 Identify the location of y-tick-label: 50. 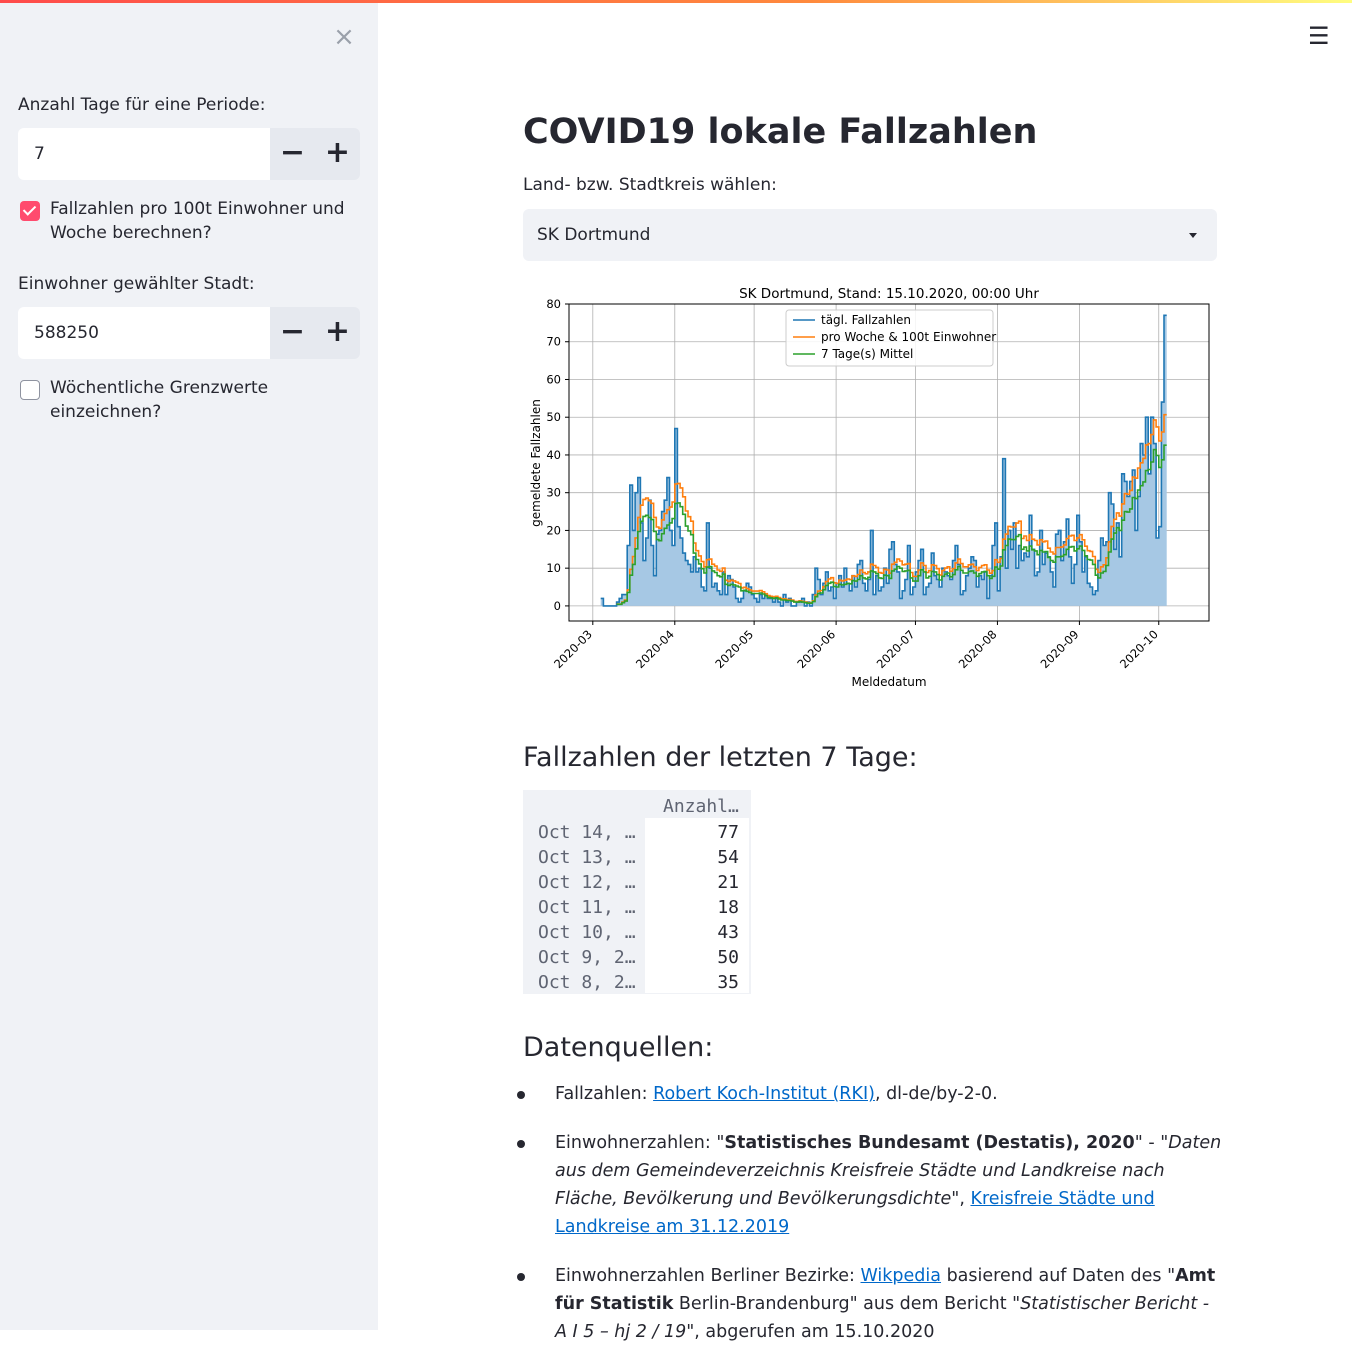
(553, 417).